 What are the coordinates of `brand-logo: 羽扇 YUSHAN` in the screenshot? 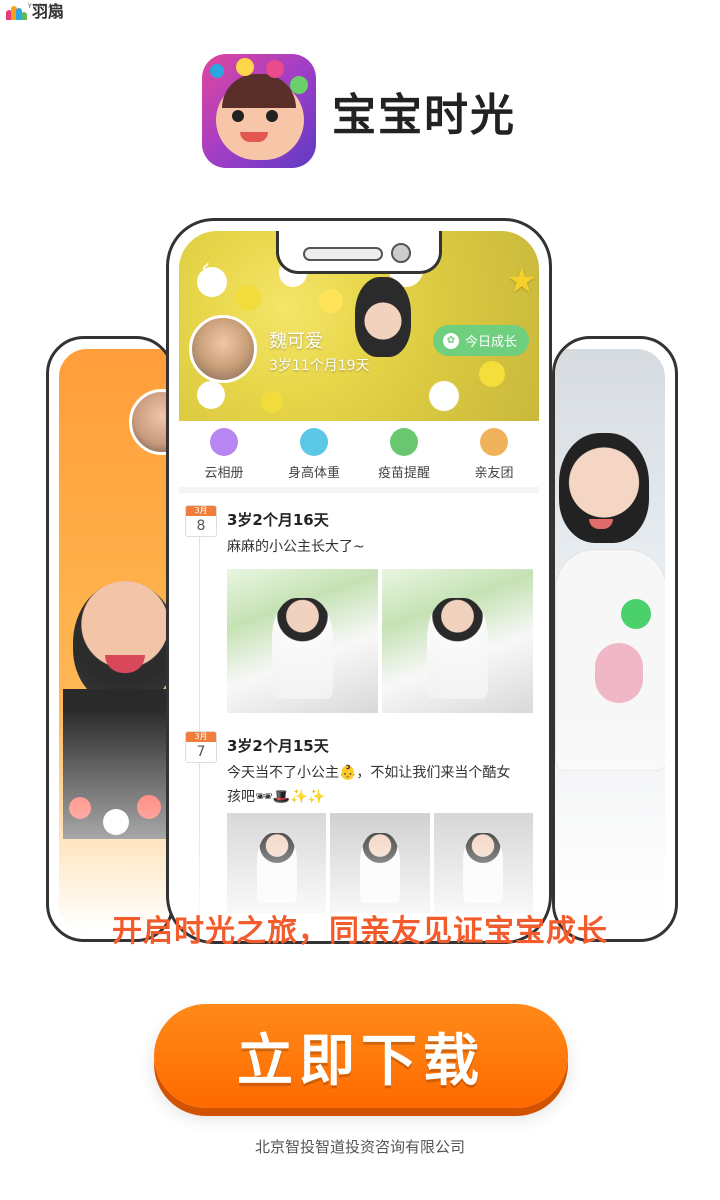 It's located at (35, 11).